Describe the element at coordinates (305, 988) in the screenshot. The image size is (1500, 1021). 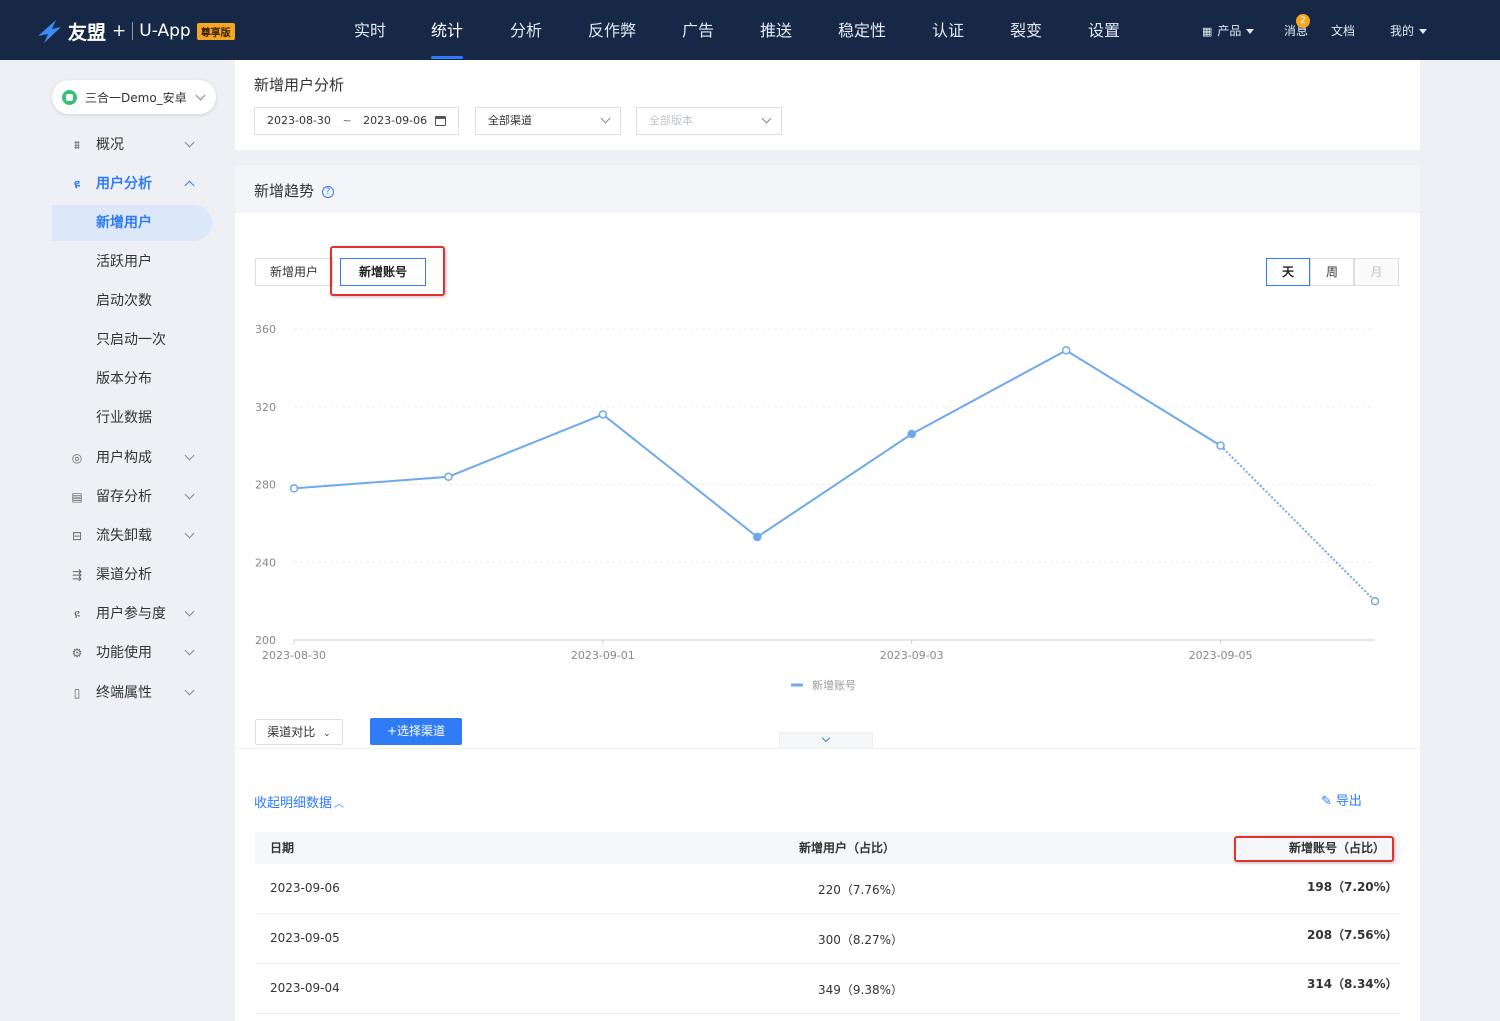
I see `cell-date: 2023-09-04` at that location.